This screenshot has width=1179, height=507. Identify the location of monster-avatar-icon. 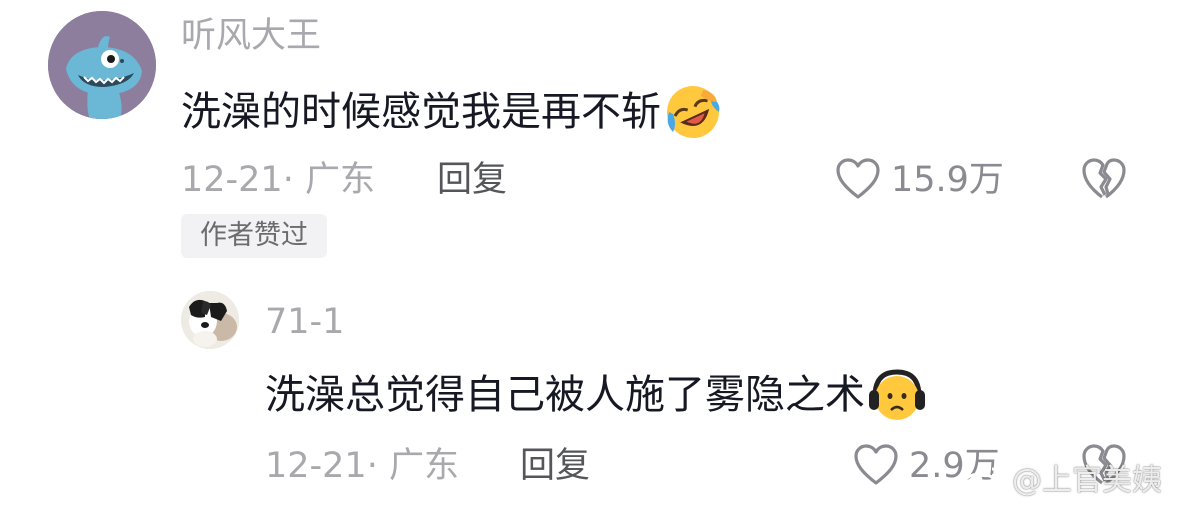
(102, 65).